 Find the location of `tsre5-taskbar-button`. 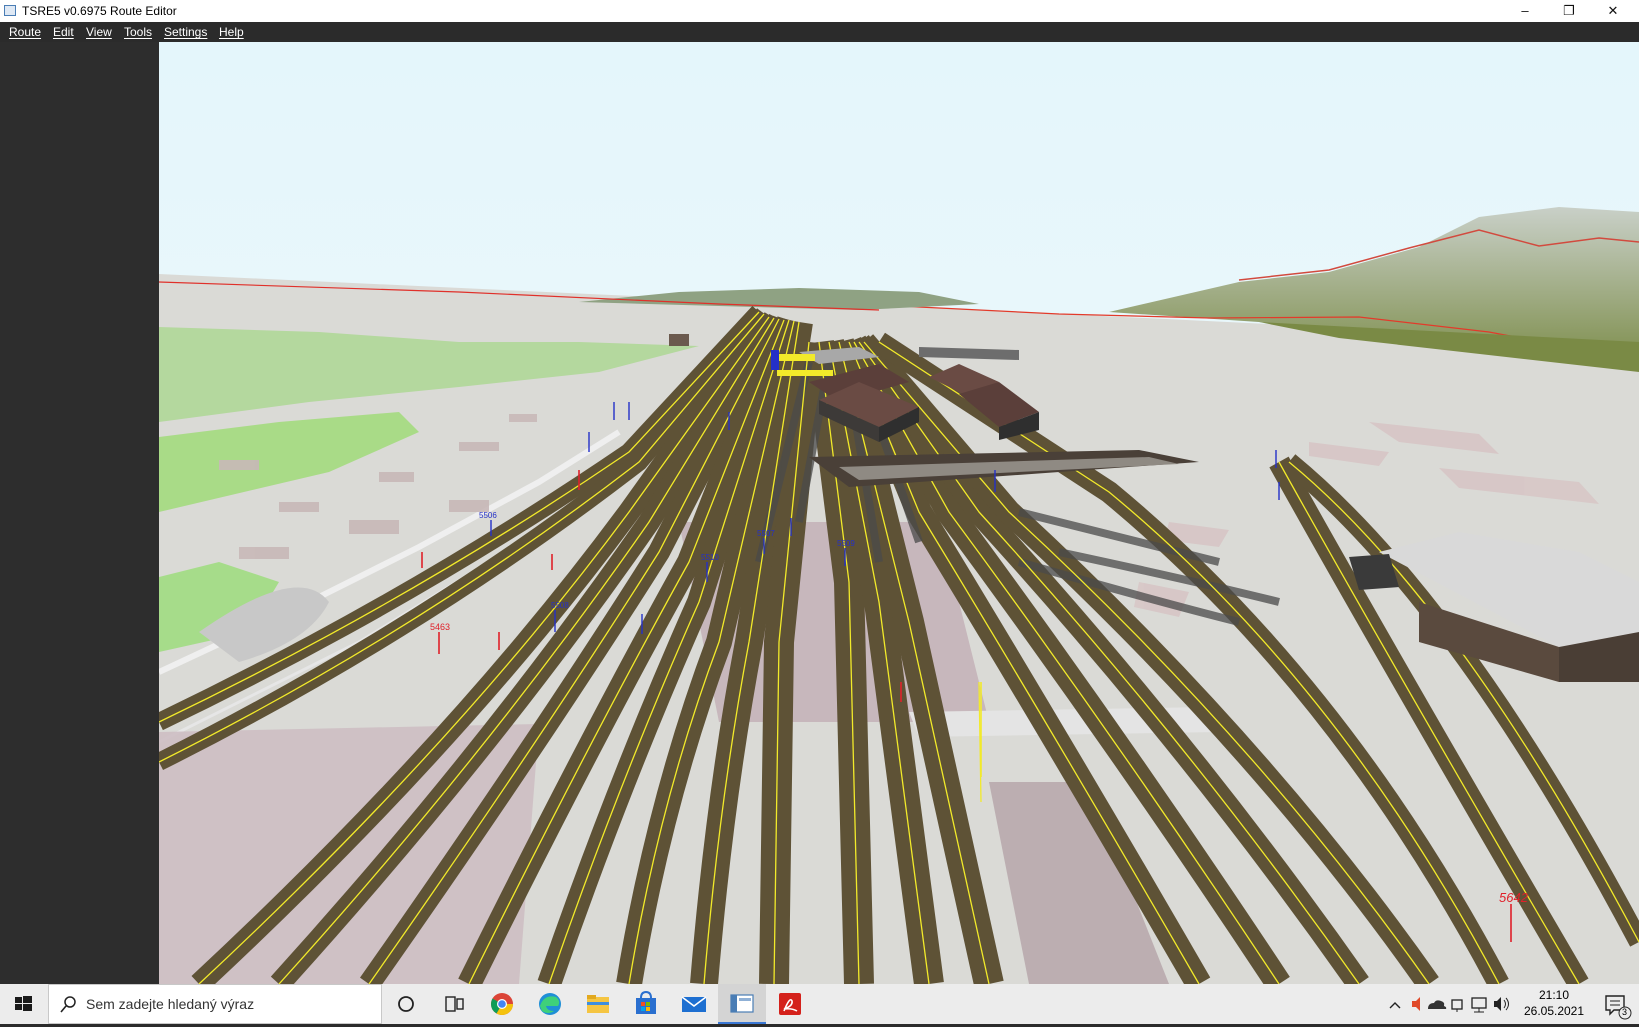

tsre5-taskbar-button is located at coordinates (742, 1004).